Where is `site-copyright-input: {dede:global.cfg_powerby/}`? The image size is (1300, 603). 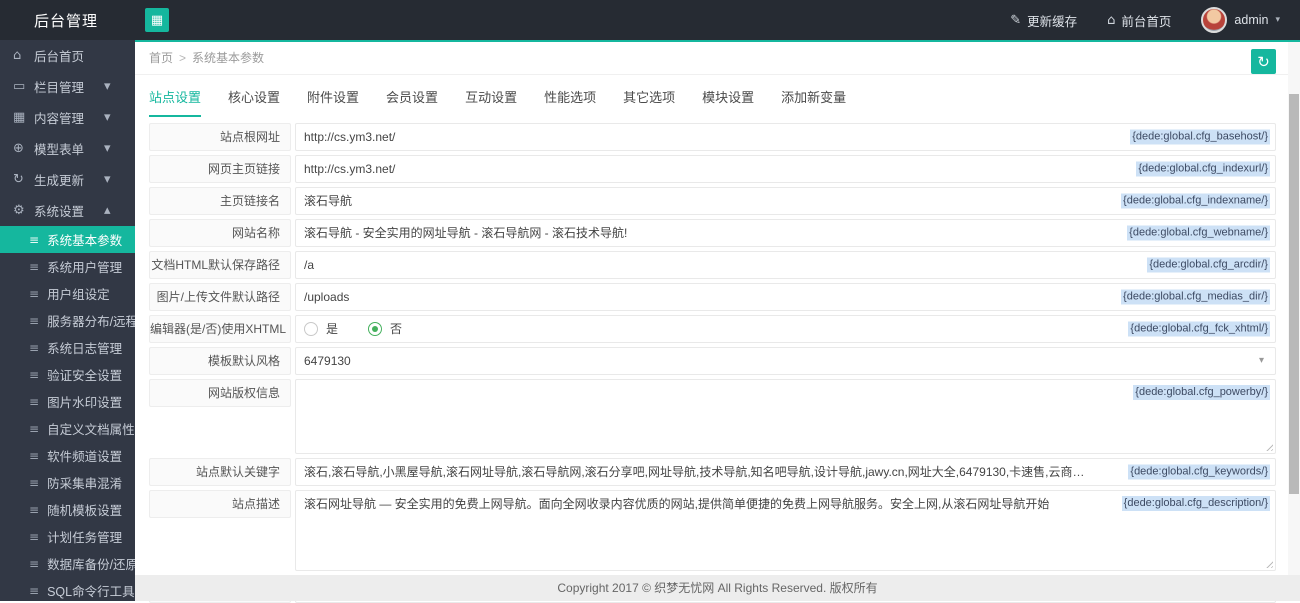 site-copyright-input: {dede:global.cfg_powerby/} is located at coordinates (785, 416).